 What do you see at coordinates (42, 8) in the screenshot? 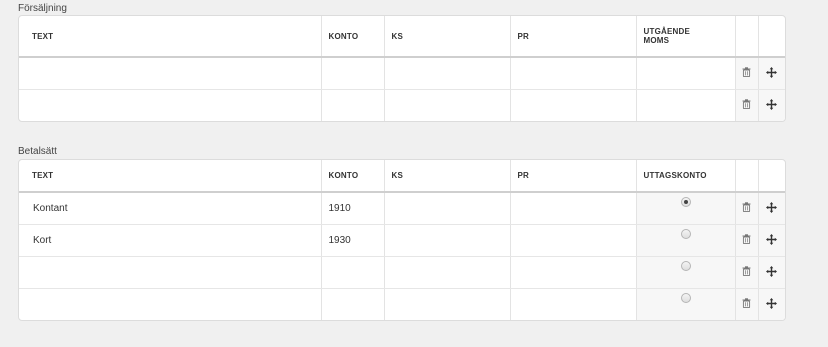
I see `sales-section-title: Försäljning` at bounding box center [42, 8].